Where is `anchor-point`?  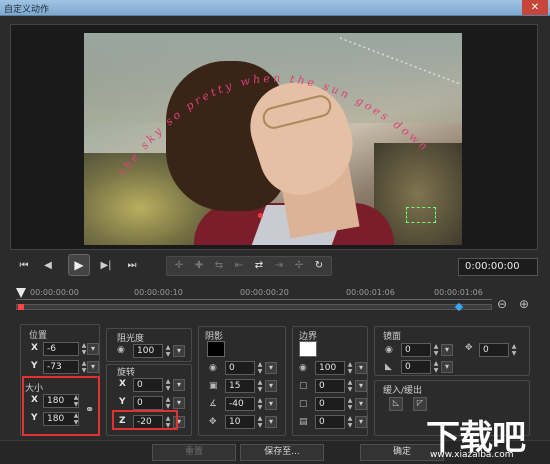
anchor-point is located at coordinates (260, 215).